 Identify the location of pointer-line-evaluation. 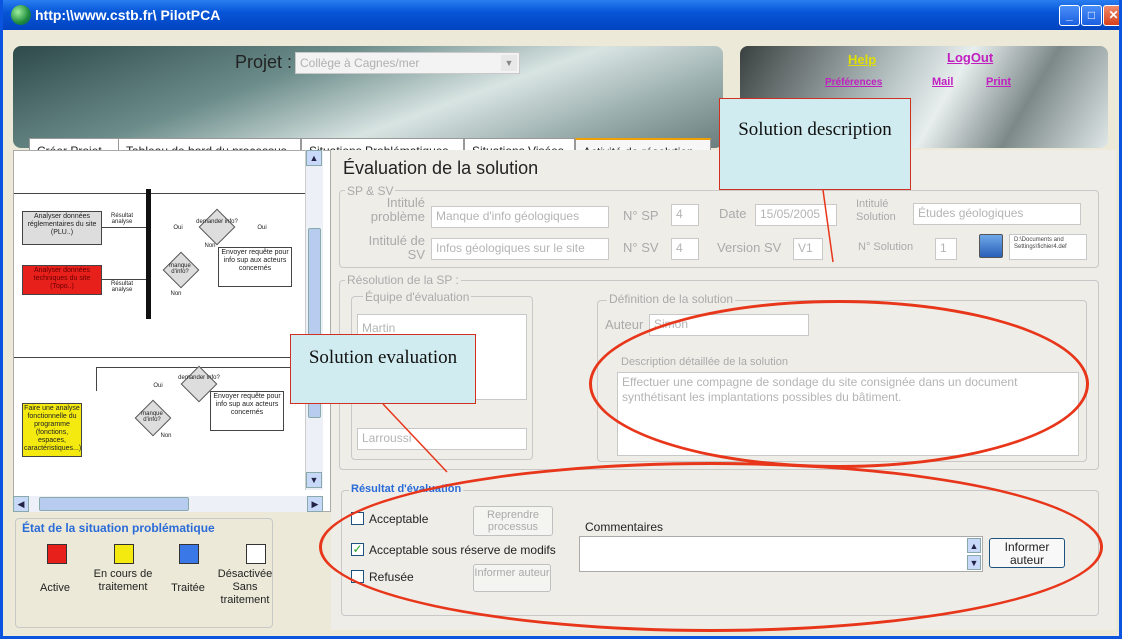
(415, 438).